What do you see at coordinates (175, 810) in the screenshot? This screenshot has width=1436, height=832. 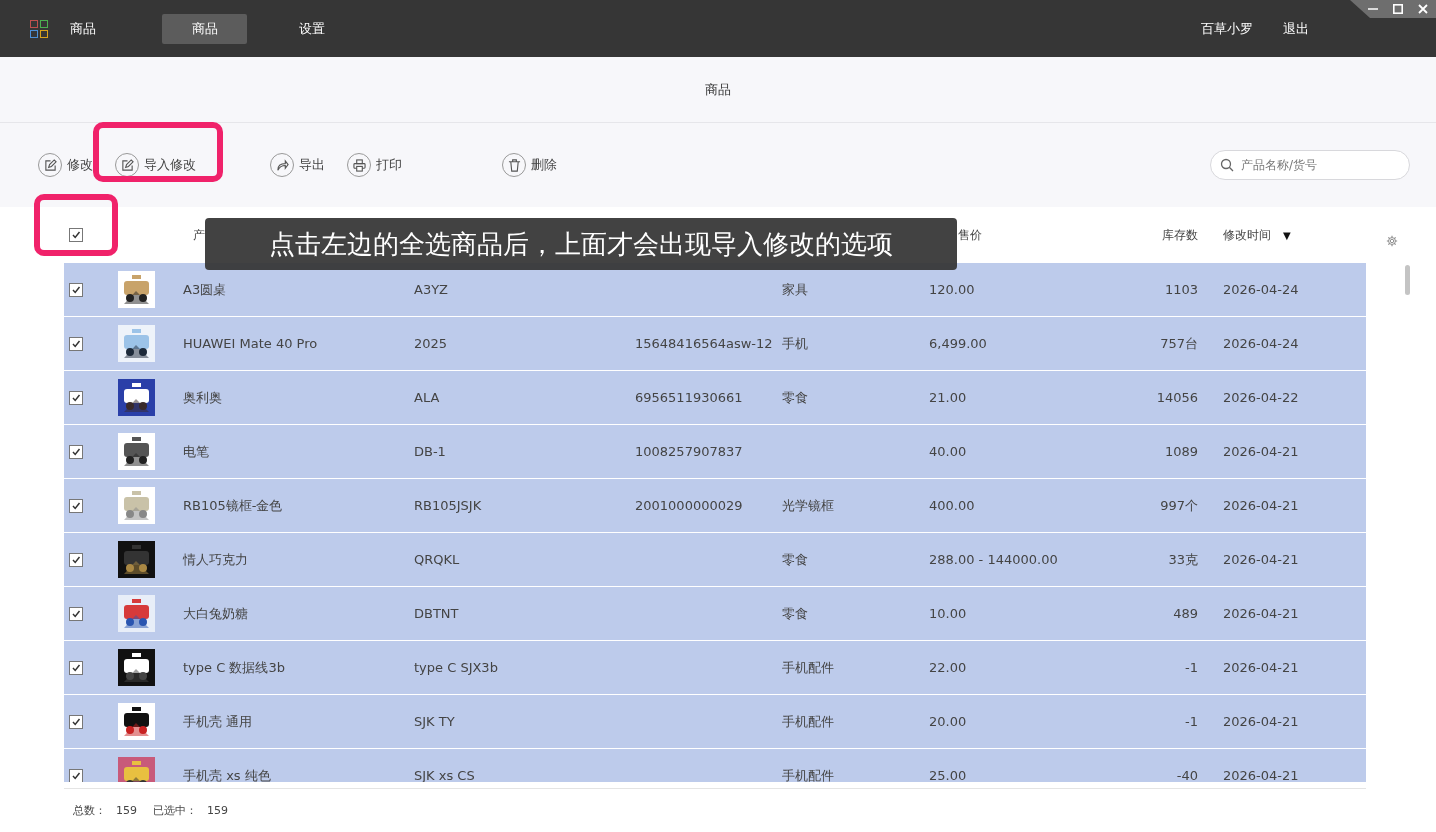 I see `selected-label: 已选中：` at bounding box center [175, 810].